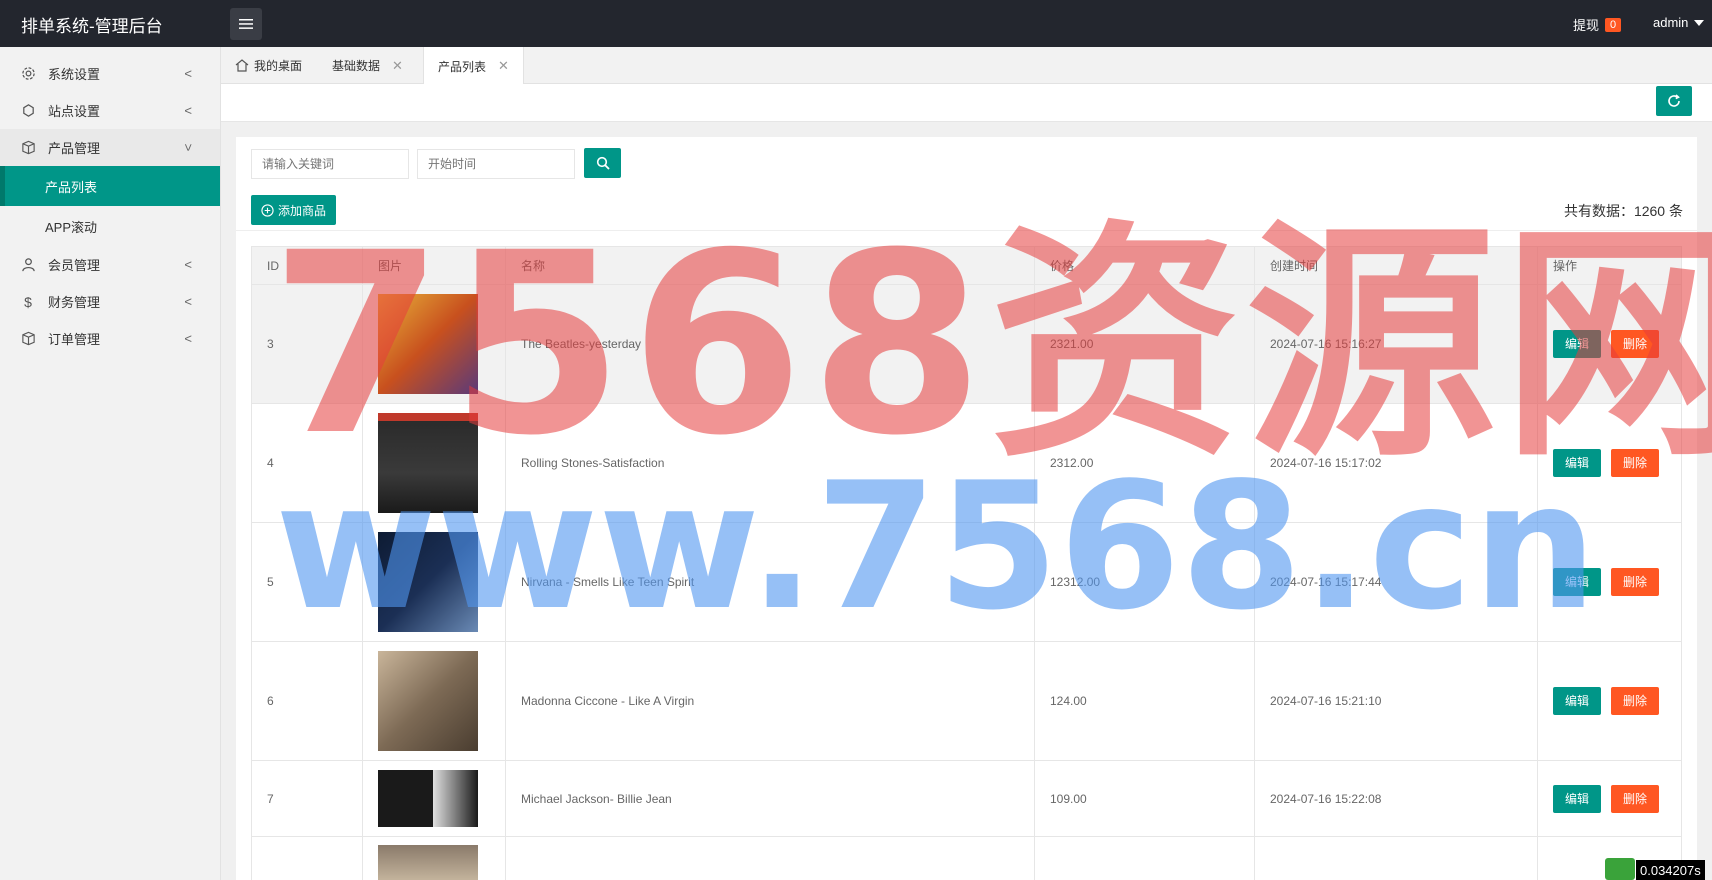 This screenshot has height=880, width=1712. Describe the element at coordinates (1671, 22) in the screenshot. I see `username: admin` at that location.